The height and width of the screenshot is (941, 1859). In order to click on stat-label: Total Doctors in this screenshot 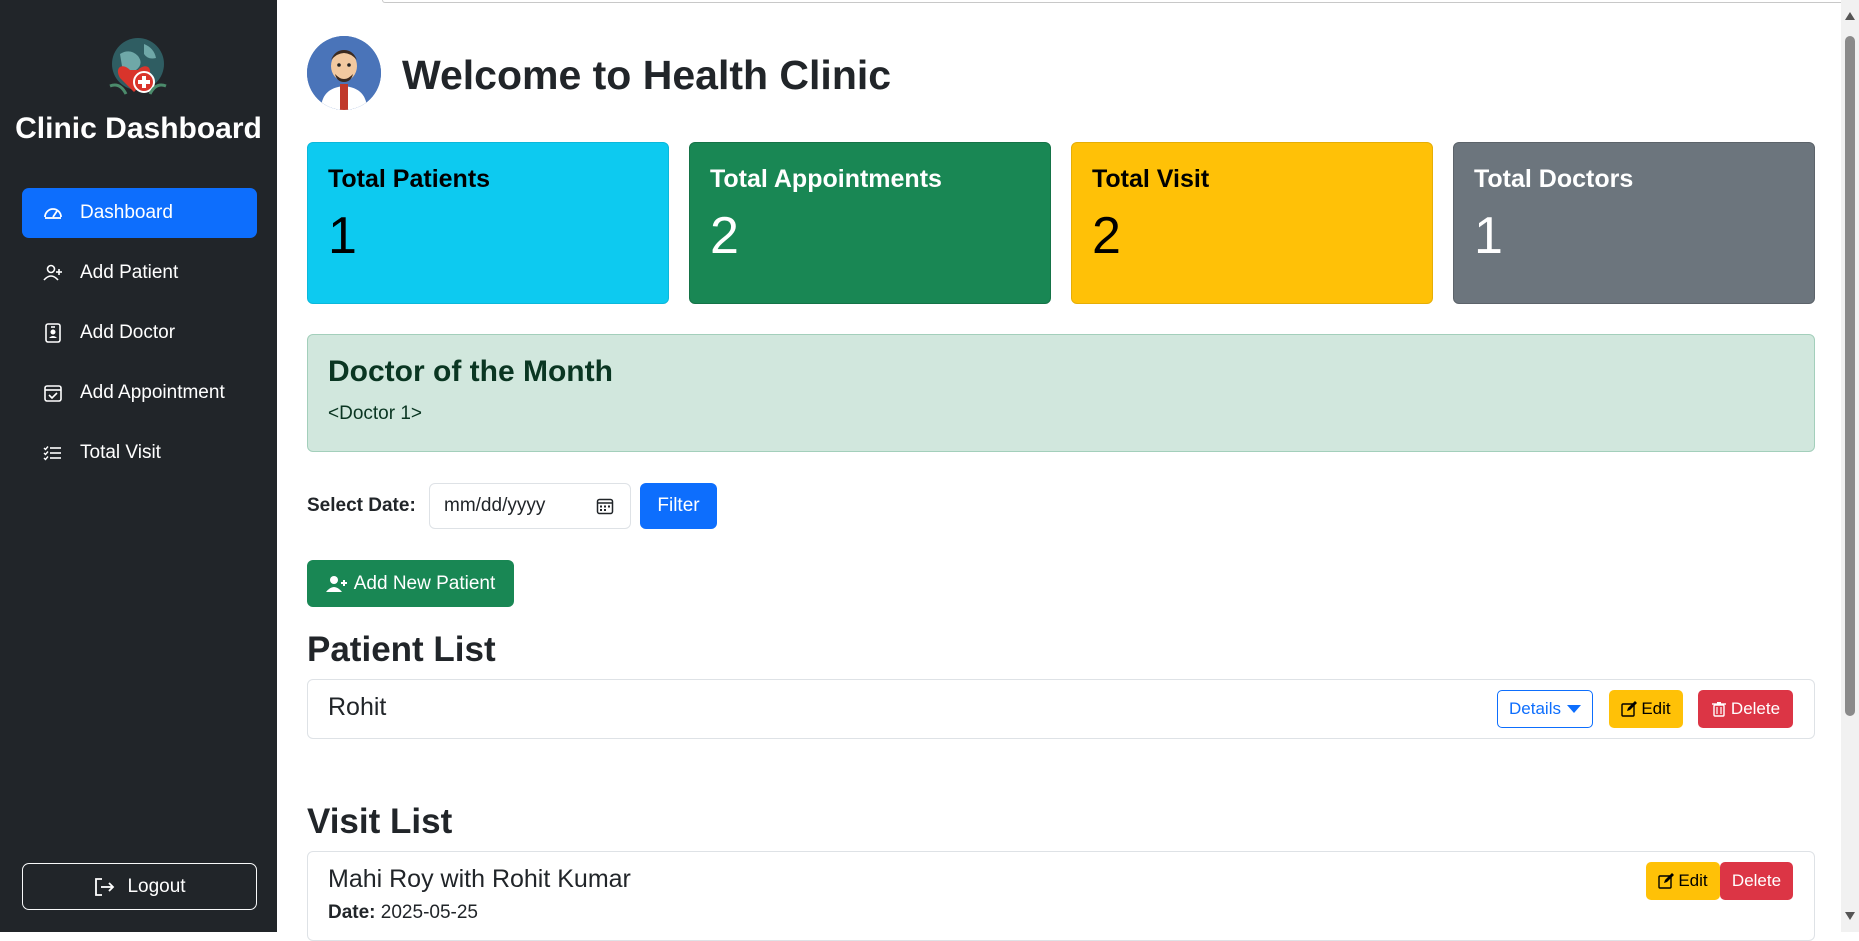, I will do `click(1554, 179)`.